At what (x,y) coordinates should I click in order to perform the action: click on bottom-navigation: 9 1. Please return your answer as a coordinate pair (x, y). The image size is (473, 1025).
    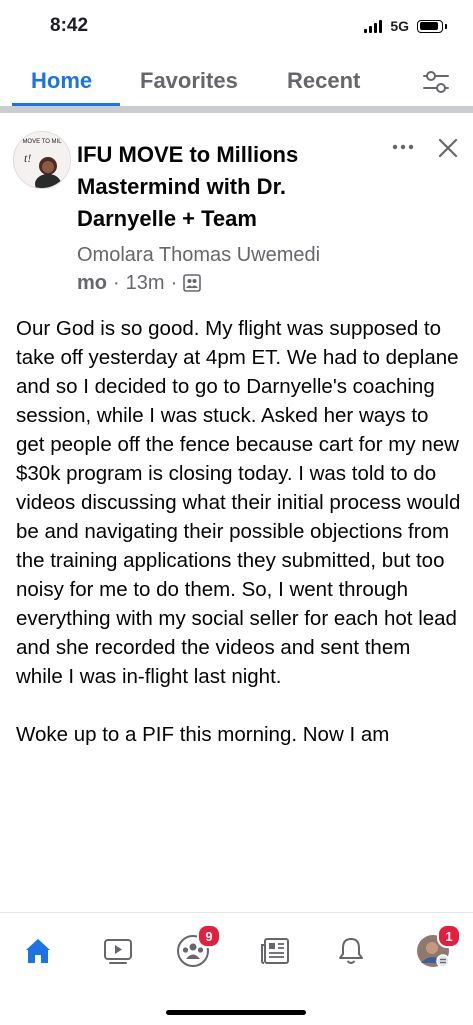
    Looking at the image, I should click on (236, 968).